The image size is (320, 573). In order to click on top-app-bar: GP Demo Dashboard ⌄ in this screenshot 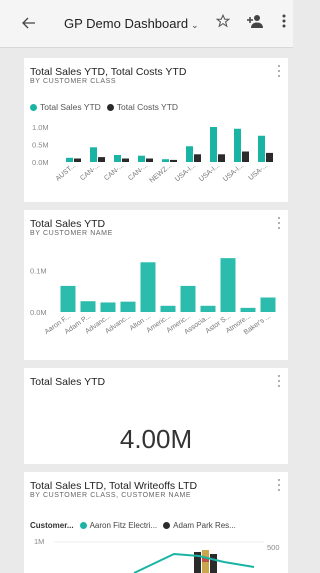, I will do `click(146, 24)`.